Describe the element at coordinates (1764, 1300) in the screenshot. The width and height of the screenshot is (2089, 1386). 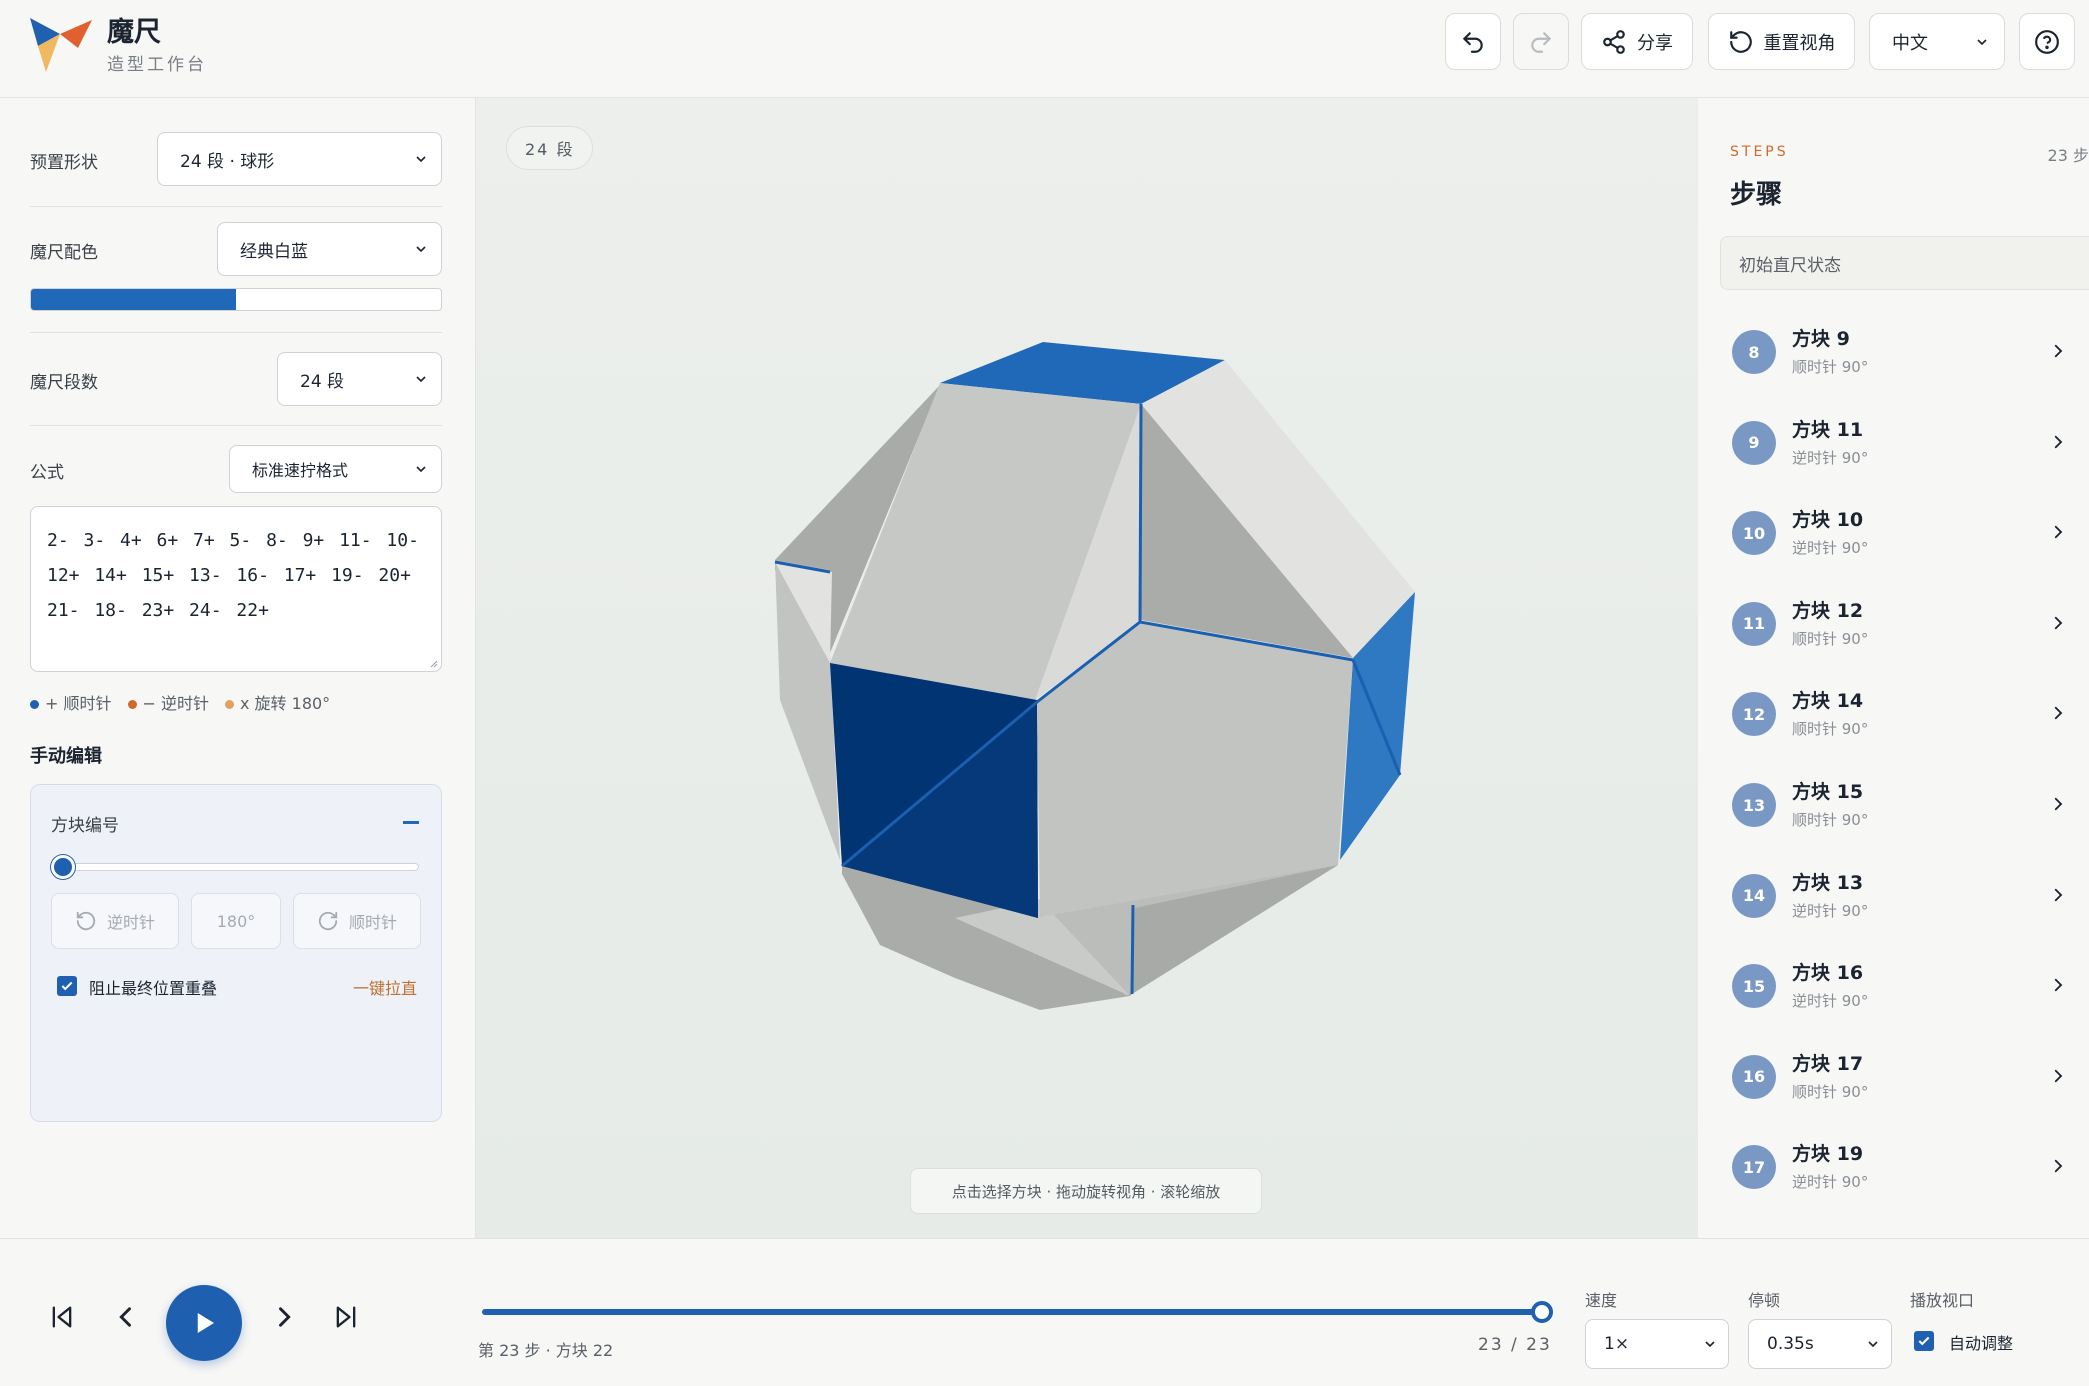
I see `pause-label: 停顿` at that location.